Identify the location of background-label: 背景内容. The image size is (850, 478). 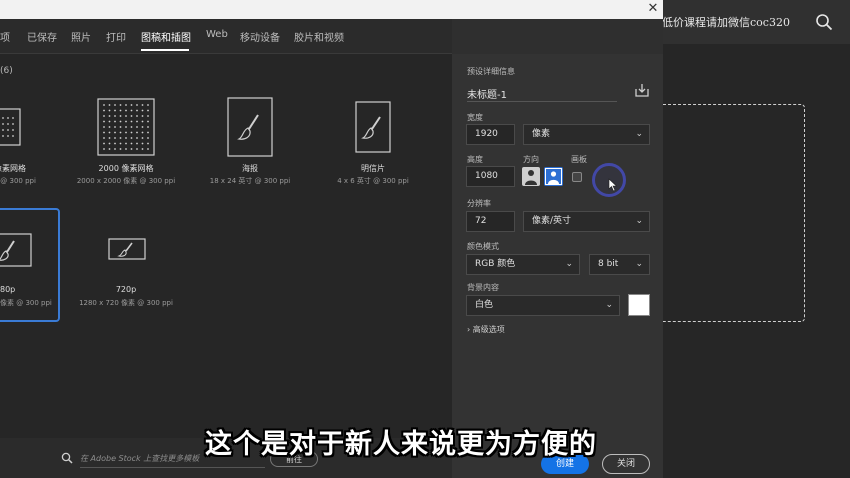
(483, 287).